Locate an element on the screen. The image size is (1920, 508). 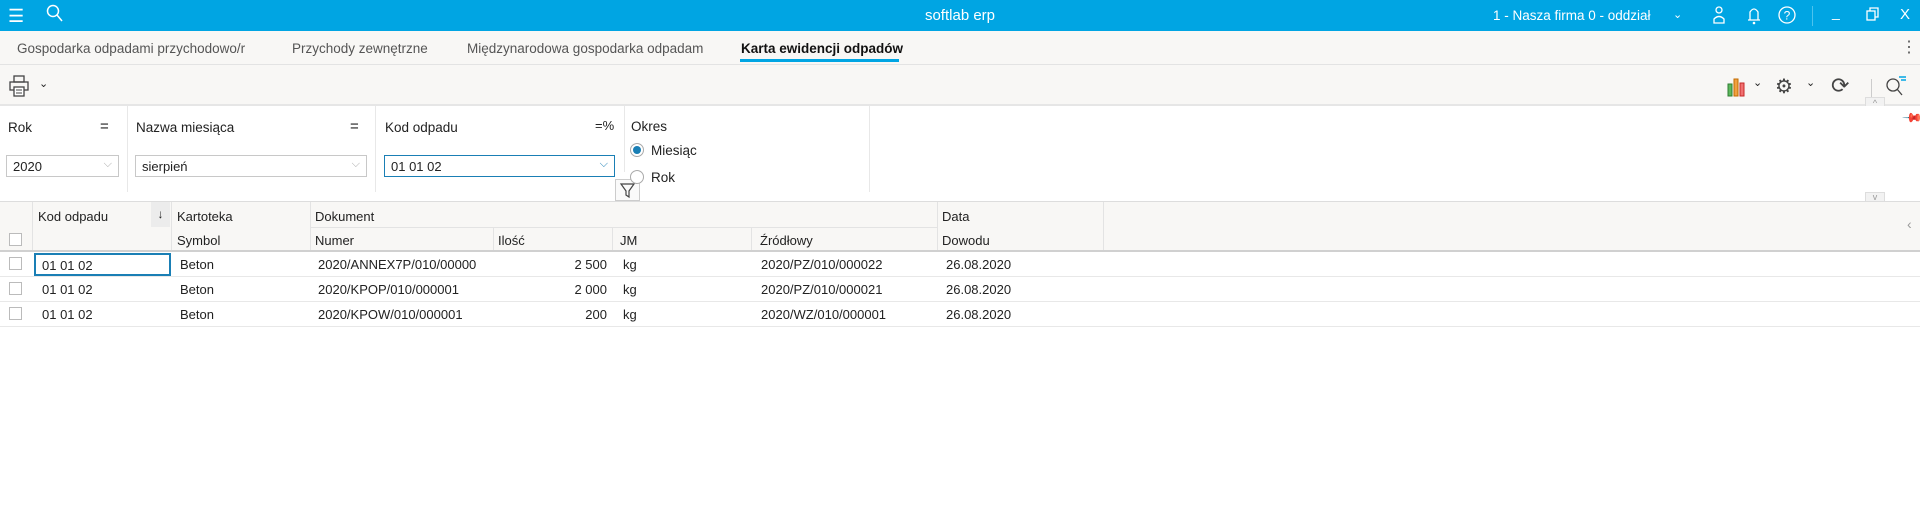
restore-icon is located at coordinates (1873, 15).